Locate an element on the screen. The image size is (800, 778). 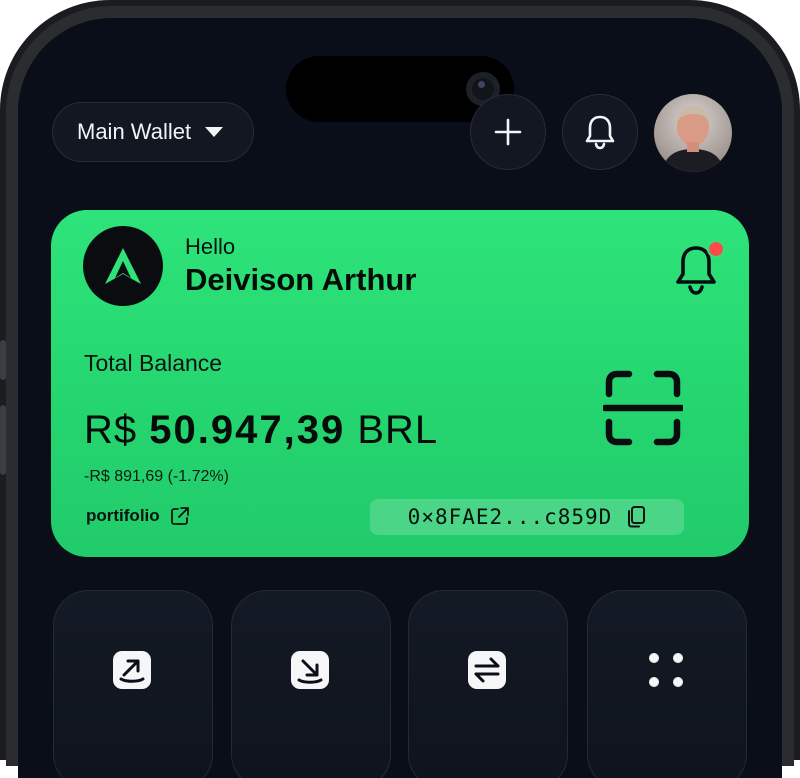
more-action-tile is located at coordinates (667, 684).